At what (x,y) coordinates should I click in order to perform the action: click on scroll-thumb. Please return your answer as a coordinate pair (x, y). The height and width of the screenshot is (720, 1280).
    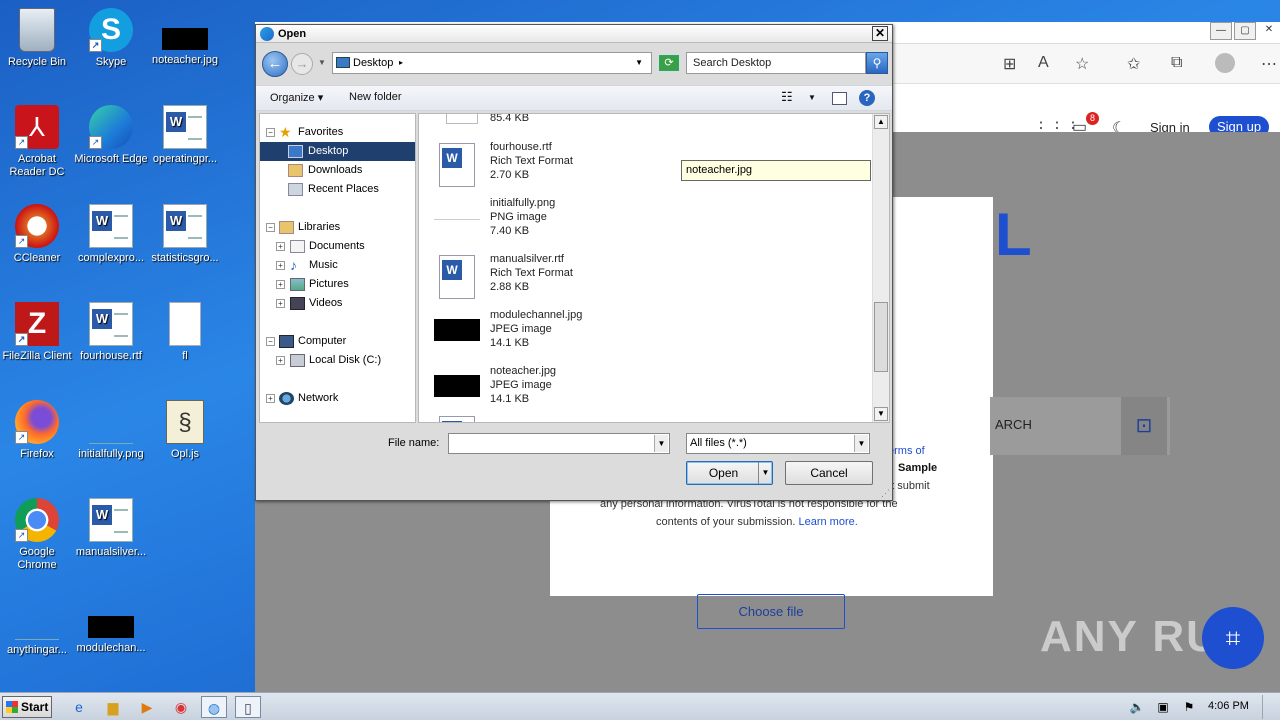
    Looking at the image, I should click on (881, 337).